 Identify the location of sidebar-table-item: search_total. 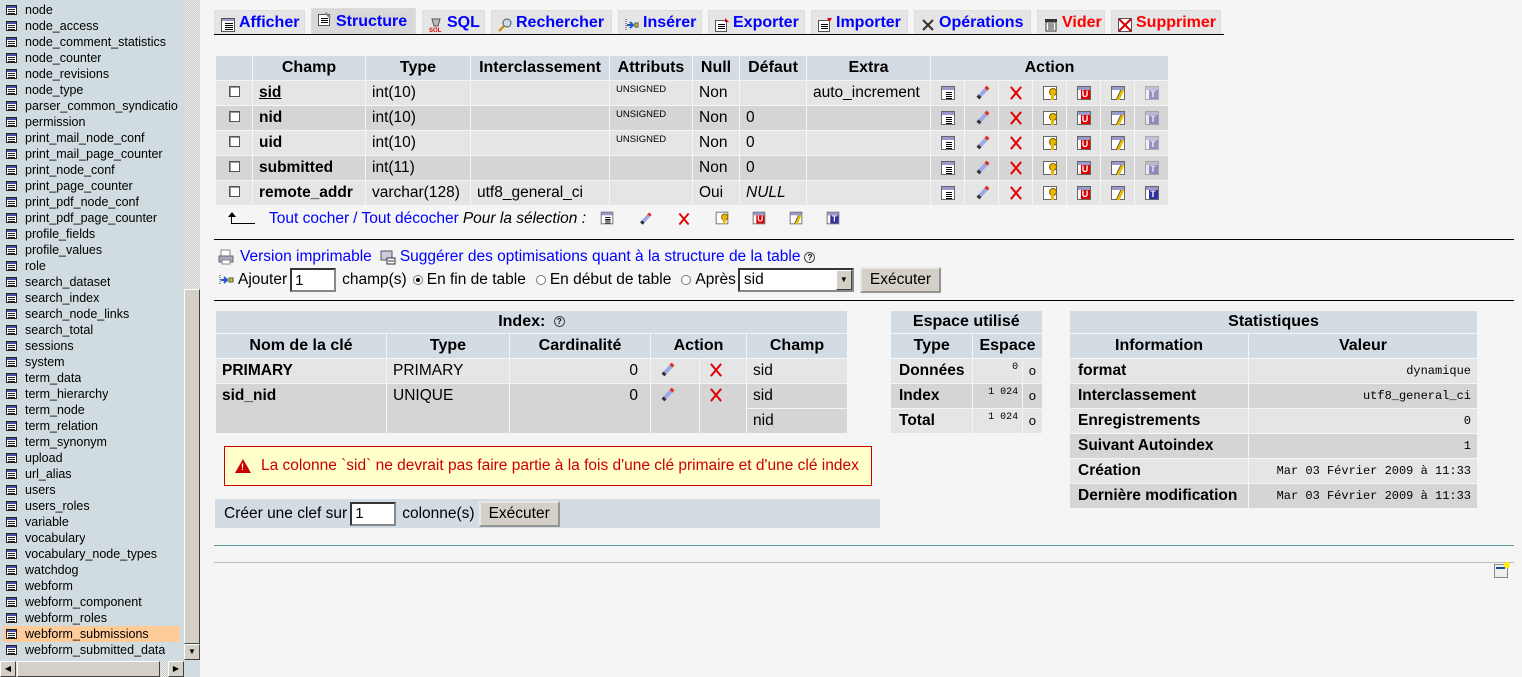
(92, 330).